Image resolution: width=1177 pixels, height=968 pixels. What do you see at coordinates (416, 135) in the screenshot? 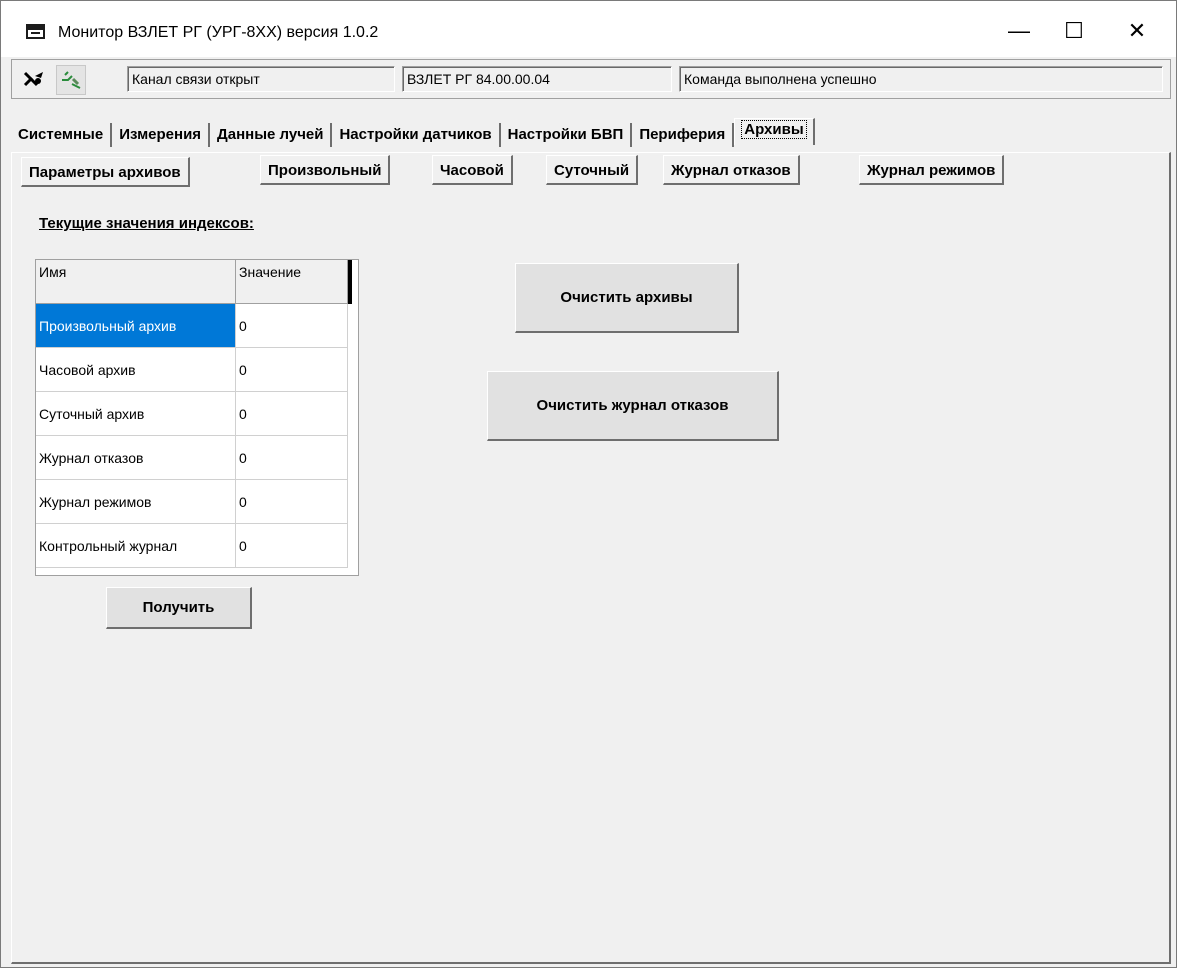
I see `tab-sensor-settings: Настройки датчиков` at bounding box center [416, 135].